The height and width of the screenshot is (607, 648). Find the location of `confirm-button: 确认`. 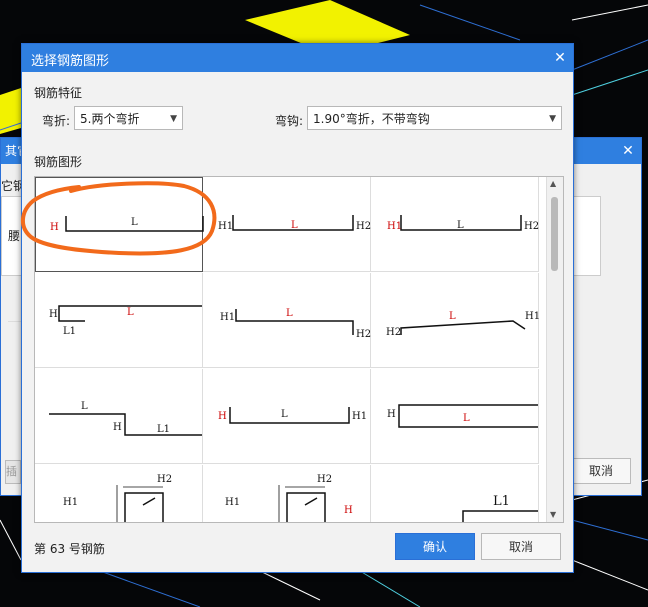

confirm-button: 确认 is located at coordinates (435, 546).